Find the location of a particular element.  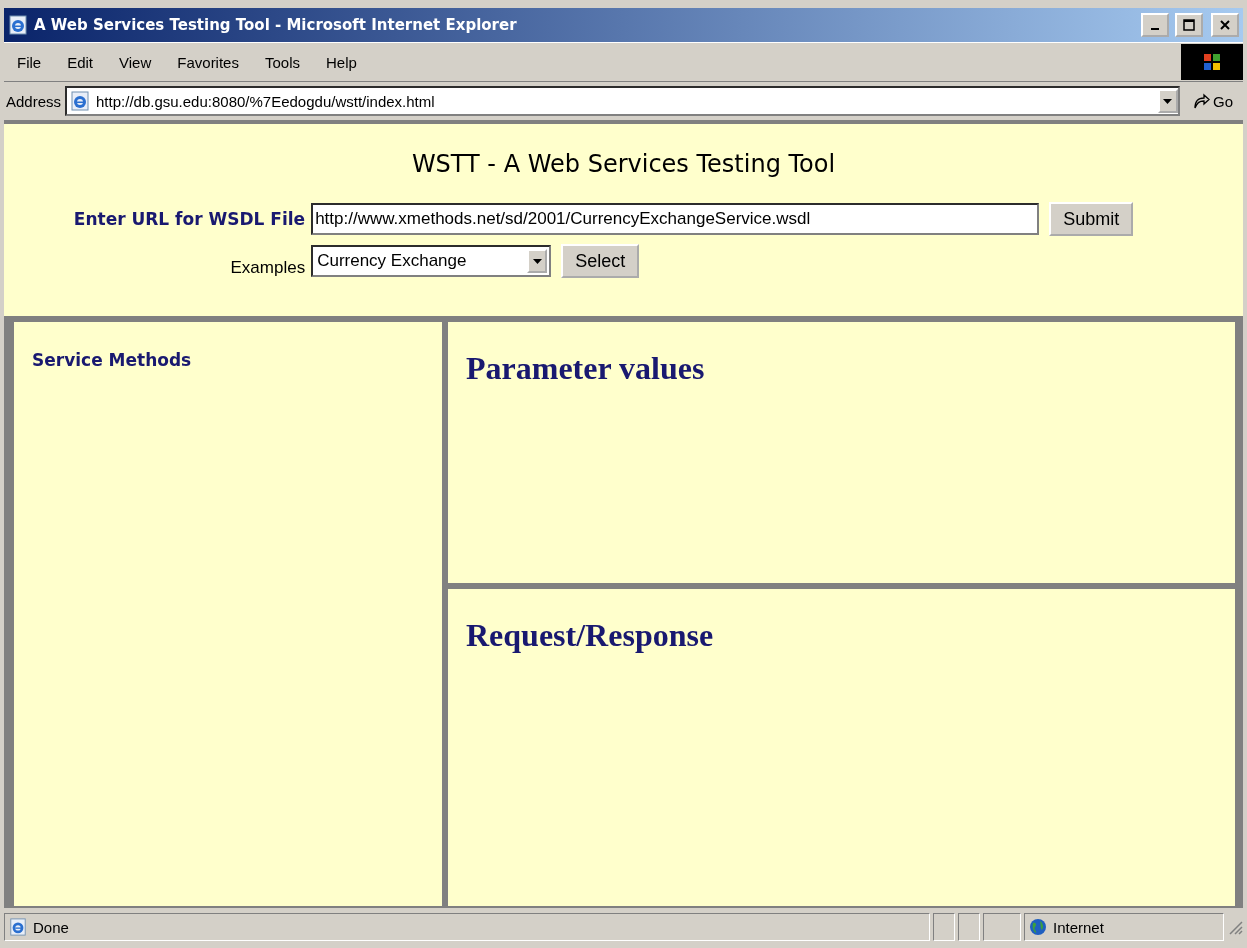

examples-label: Examples is located at coordinates (268, 268).